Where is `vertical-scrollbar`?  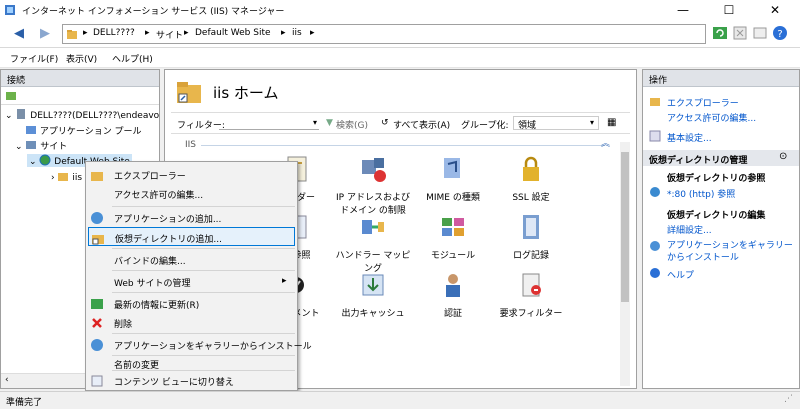 vertical-scrollbar is located at coordinates (625, 264).